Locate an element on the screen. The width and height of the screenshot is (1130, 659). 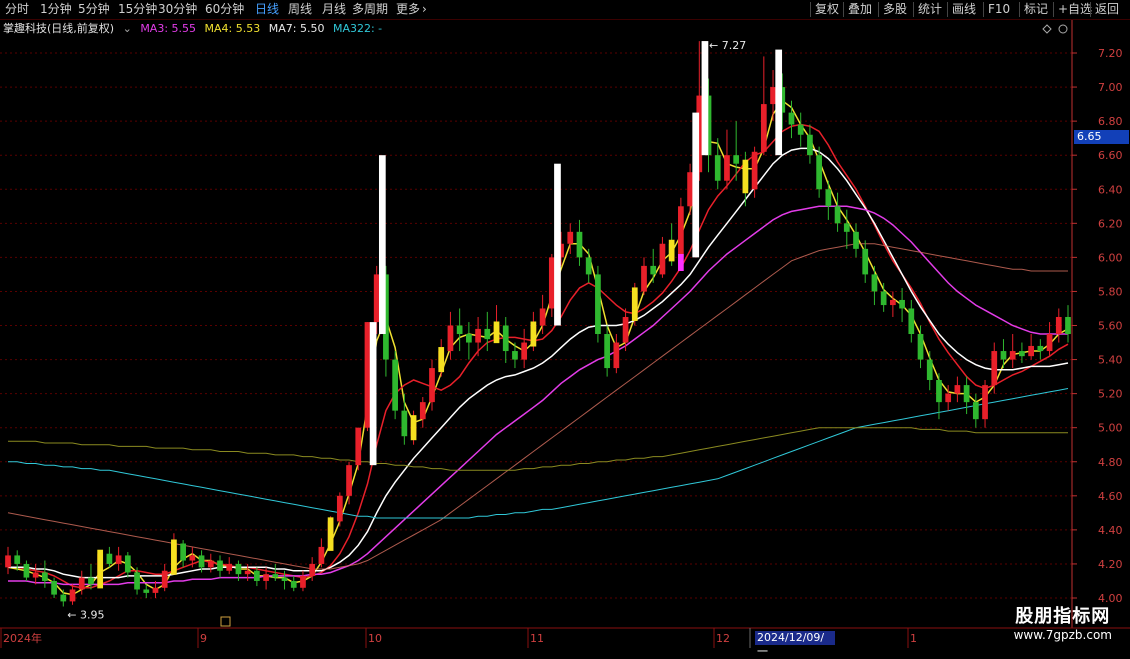
x-tick-label-1: 9 is located at coordinates (203, 638).